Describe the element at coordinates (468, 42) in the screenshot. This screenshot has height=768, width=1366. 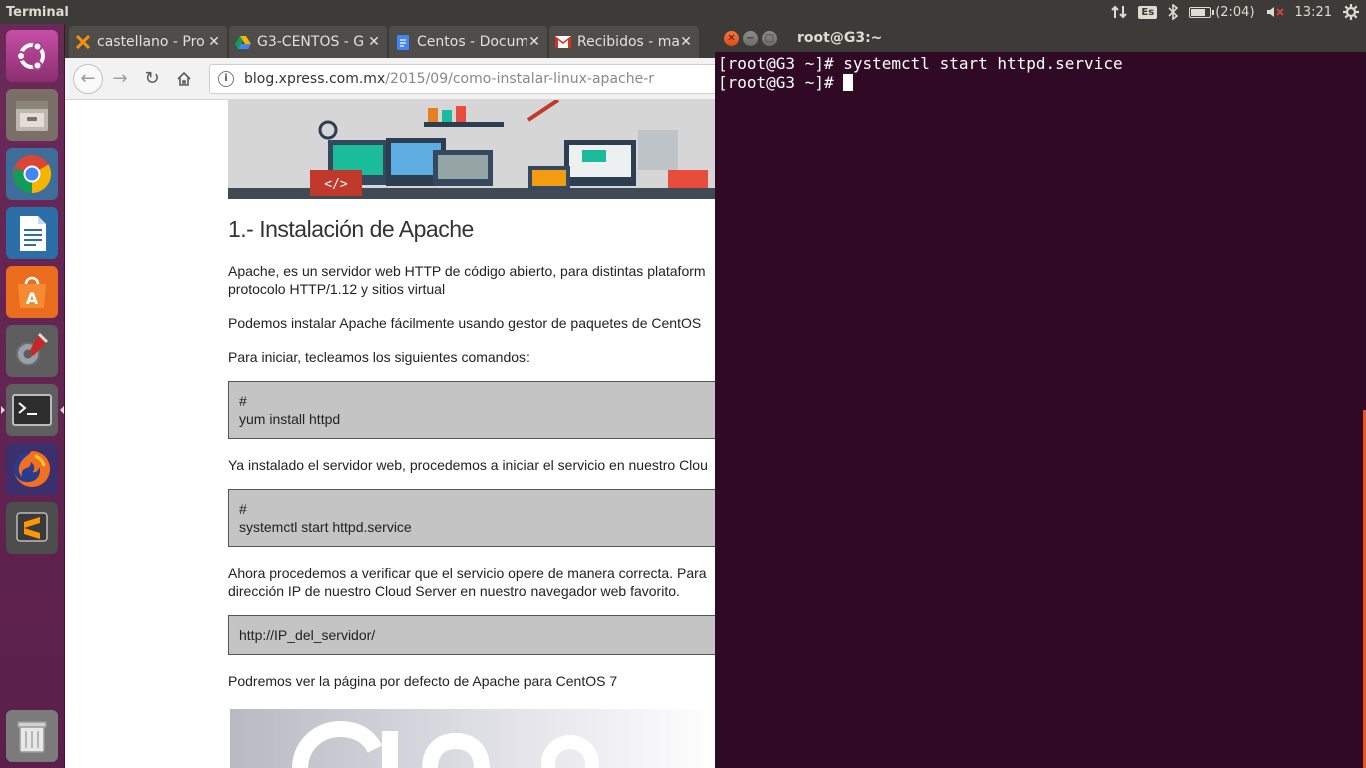
I see `tab-centos-docs: Centos - Docum ✕` at that location.